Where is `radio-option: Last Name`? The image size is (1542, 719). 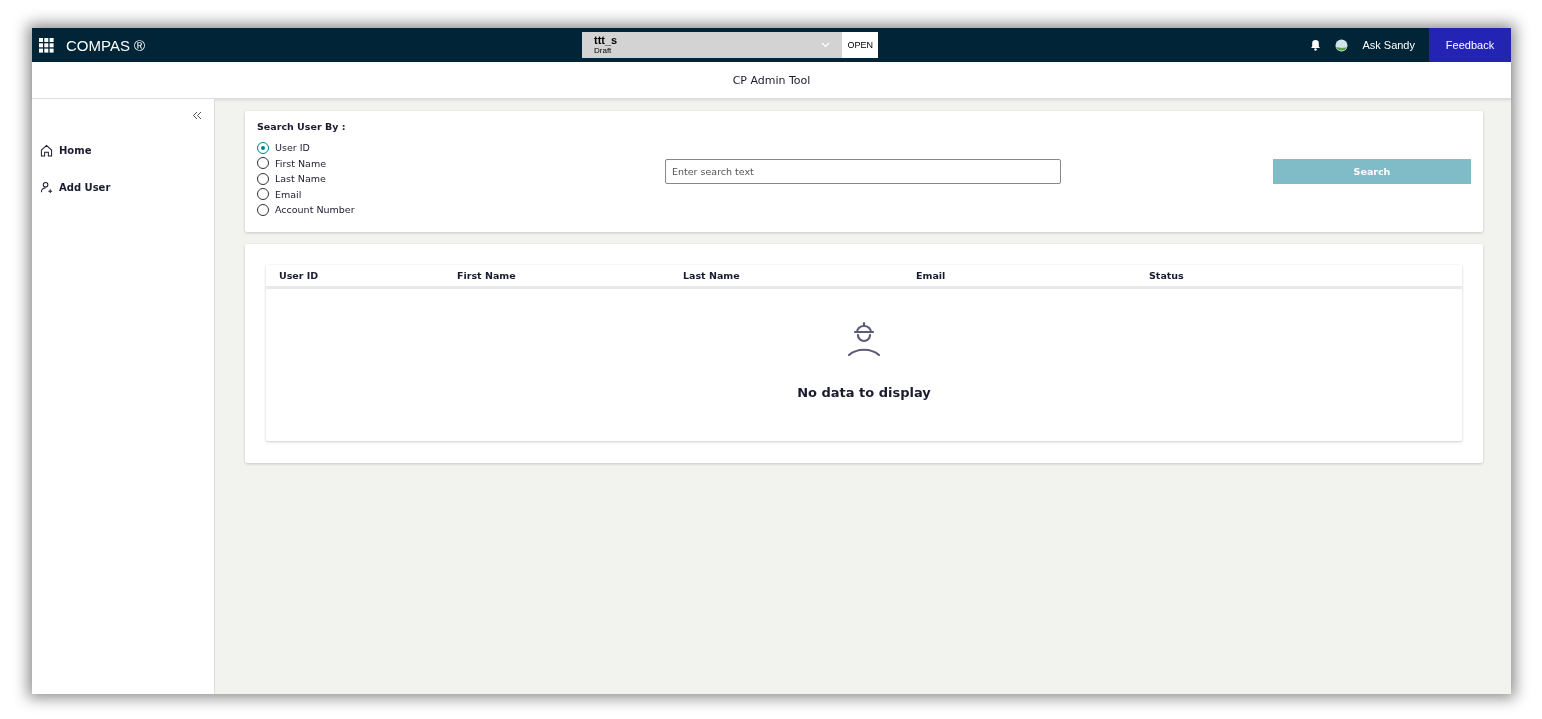 radio-option: Last Name is located at coordinates (461, 179).